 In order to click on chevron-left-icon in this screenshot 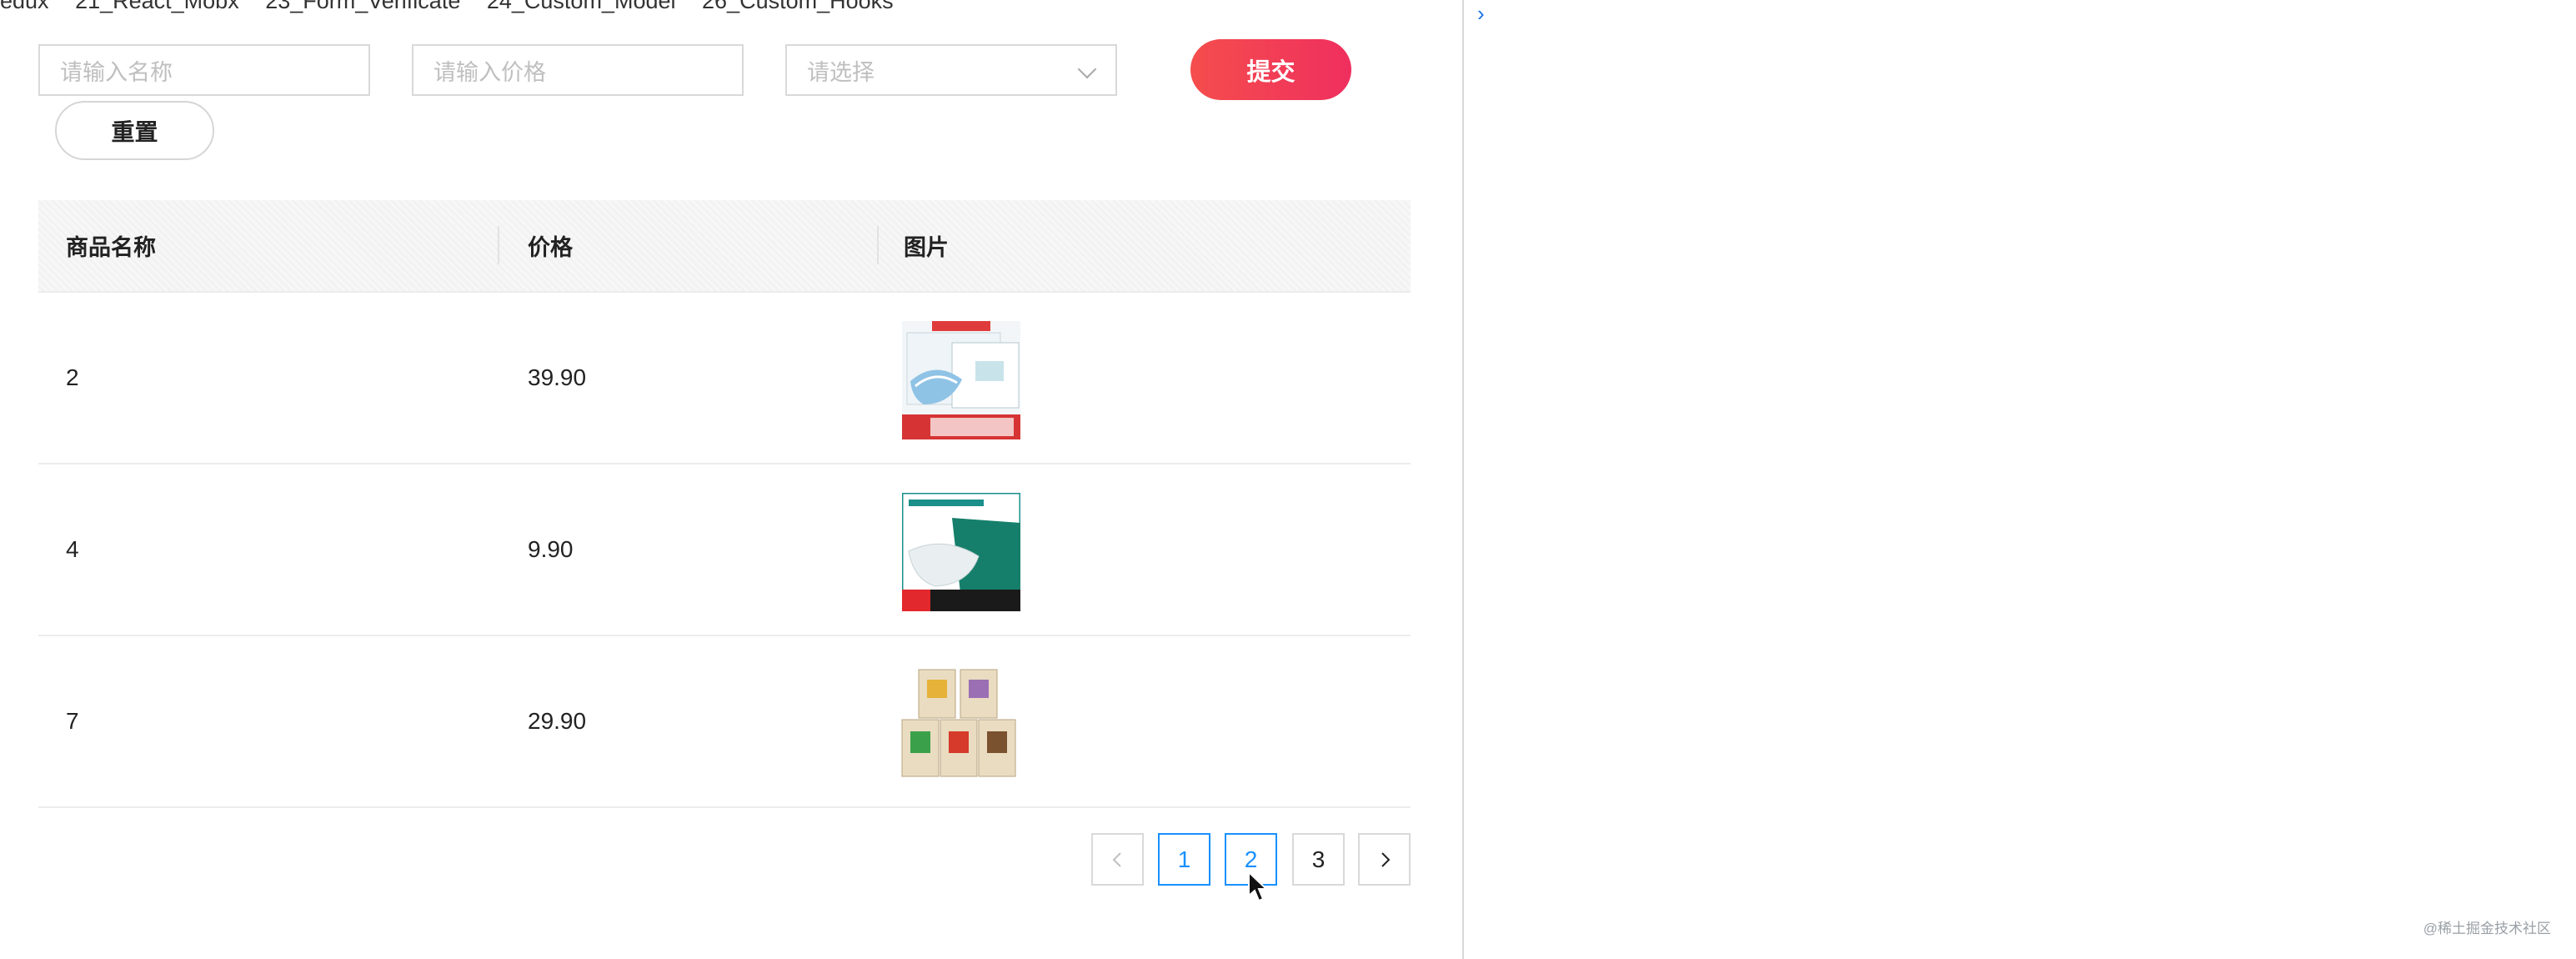, I will do `click(1116, 859)`.